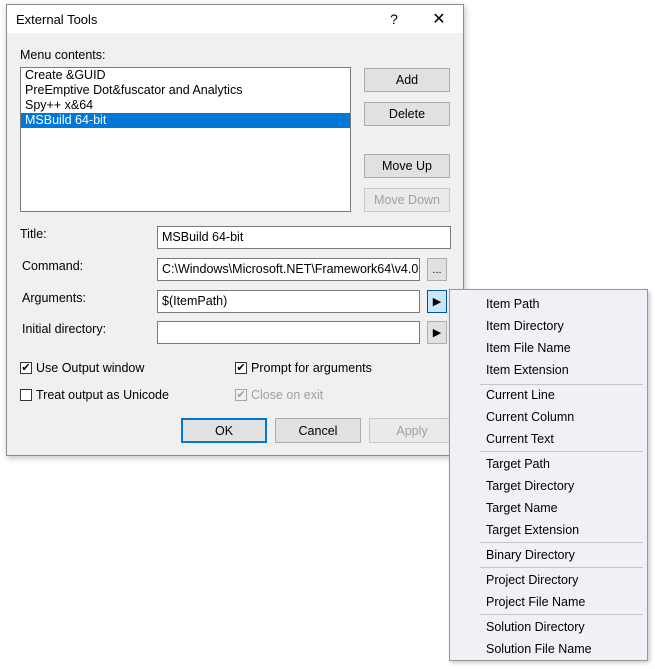 The width and height of the screenshot is (655, 669). Describe the element at coordinates (464, 475) in the screenshot. I see `menu-icon-strip` at that location.